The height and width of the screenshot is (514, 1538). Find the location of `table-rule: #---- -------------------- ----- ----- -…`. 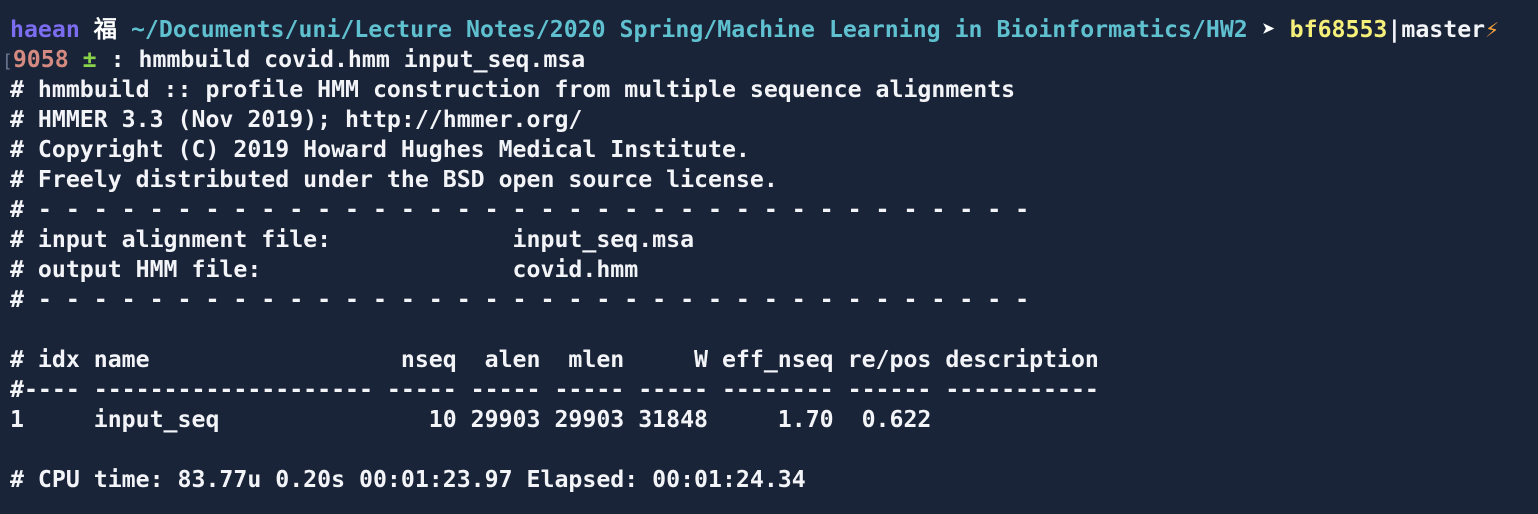

table-rule: #---- -------------------- ----- ----- -… is located at coordinates (554, 389).